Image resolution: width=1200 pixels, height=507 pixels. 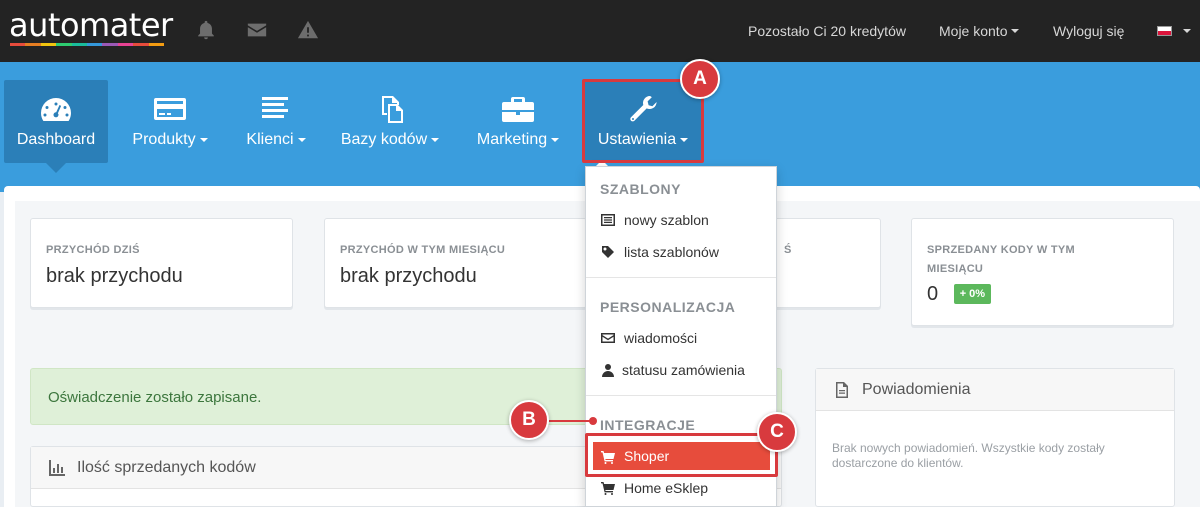 What do you see at coordinates (390, 109) in the screenshot?
I see `copy-icon` at bounding box center [390, 109].